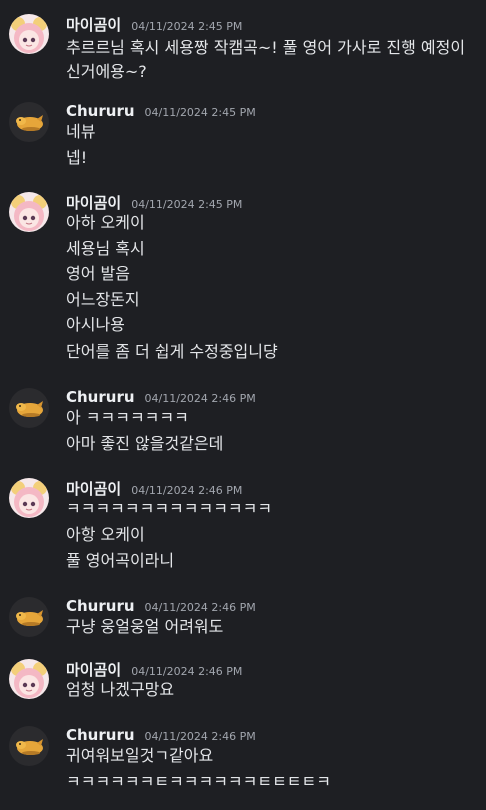 Image resolution: width=486 pixels, height=810 pixels. I want to click on message-text: 넵!, so click(77, 157).